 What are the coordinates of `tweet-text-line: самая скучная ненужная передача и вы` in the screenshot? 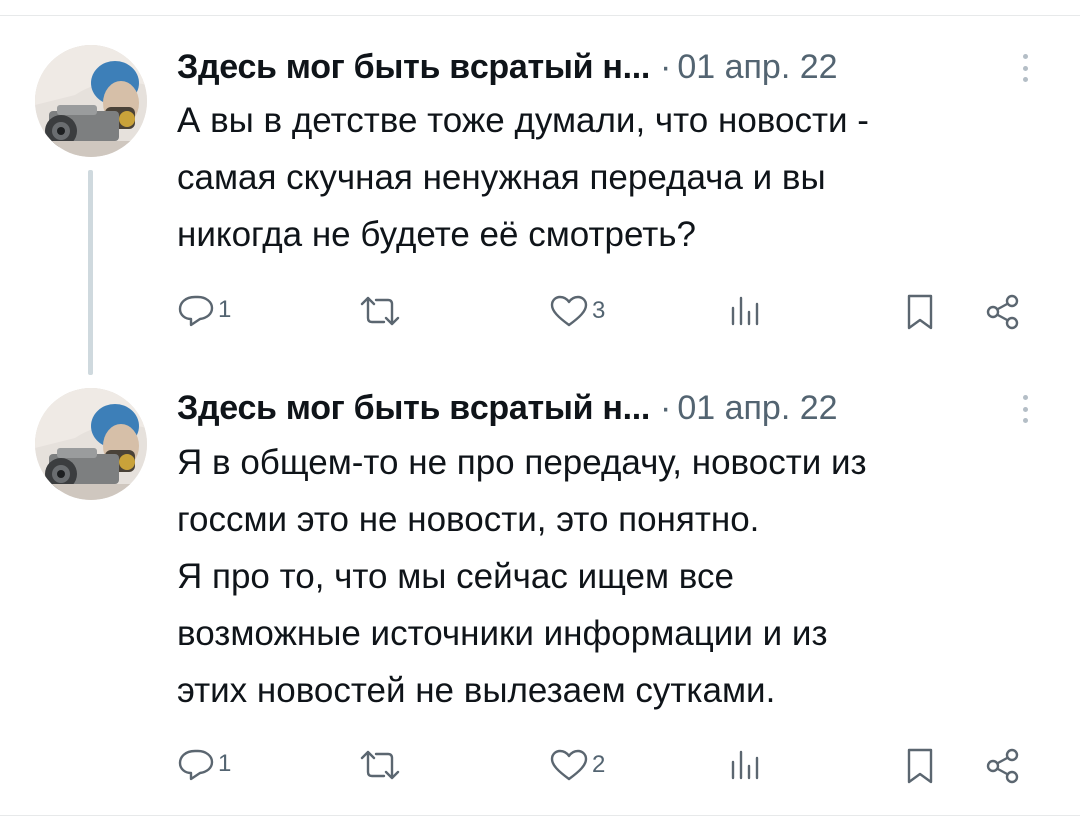 It's located at (501, 177).